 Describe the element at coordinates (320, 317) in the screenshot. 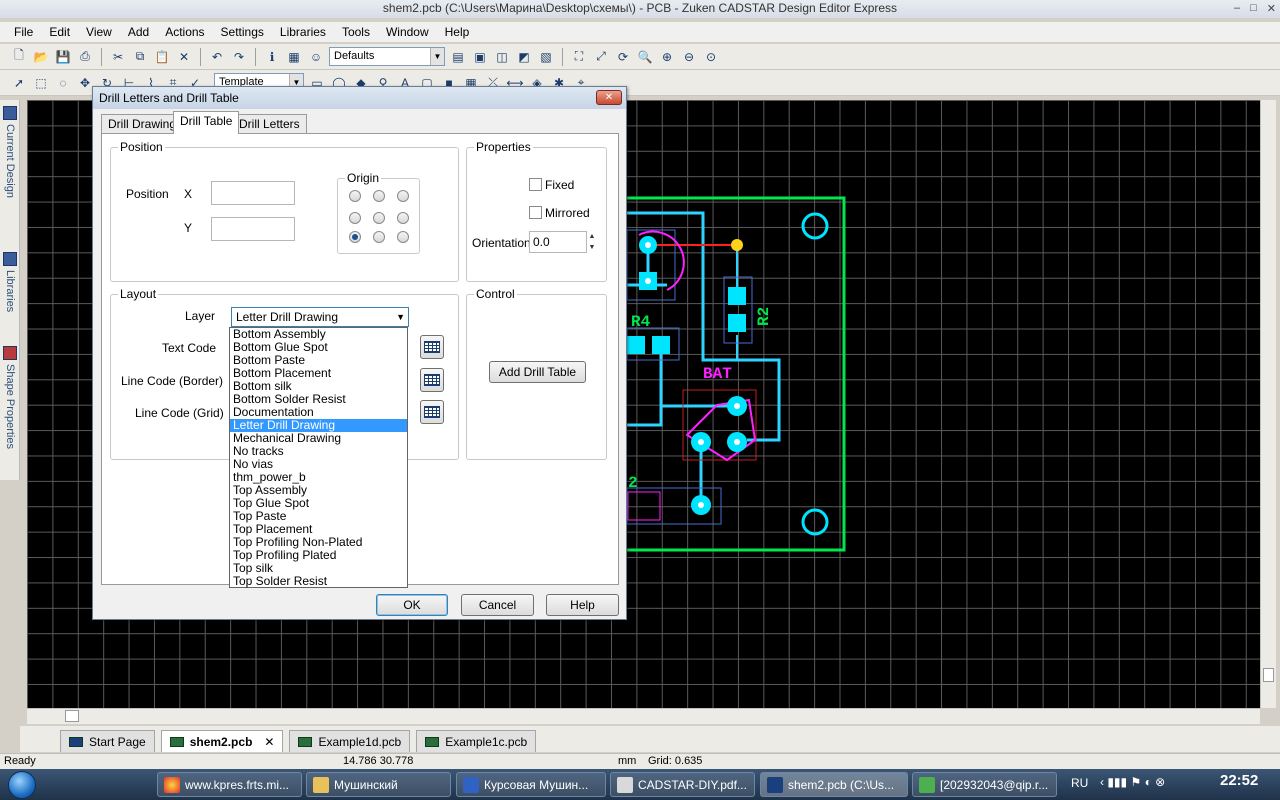

I see `layer-select: Letter Drill Drawing ▼` at that location.